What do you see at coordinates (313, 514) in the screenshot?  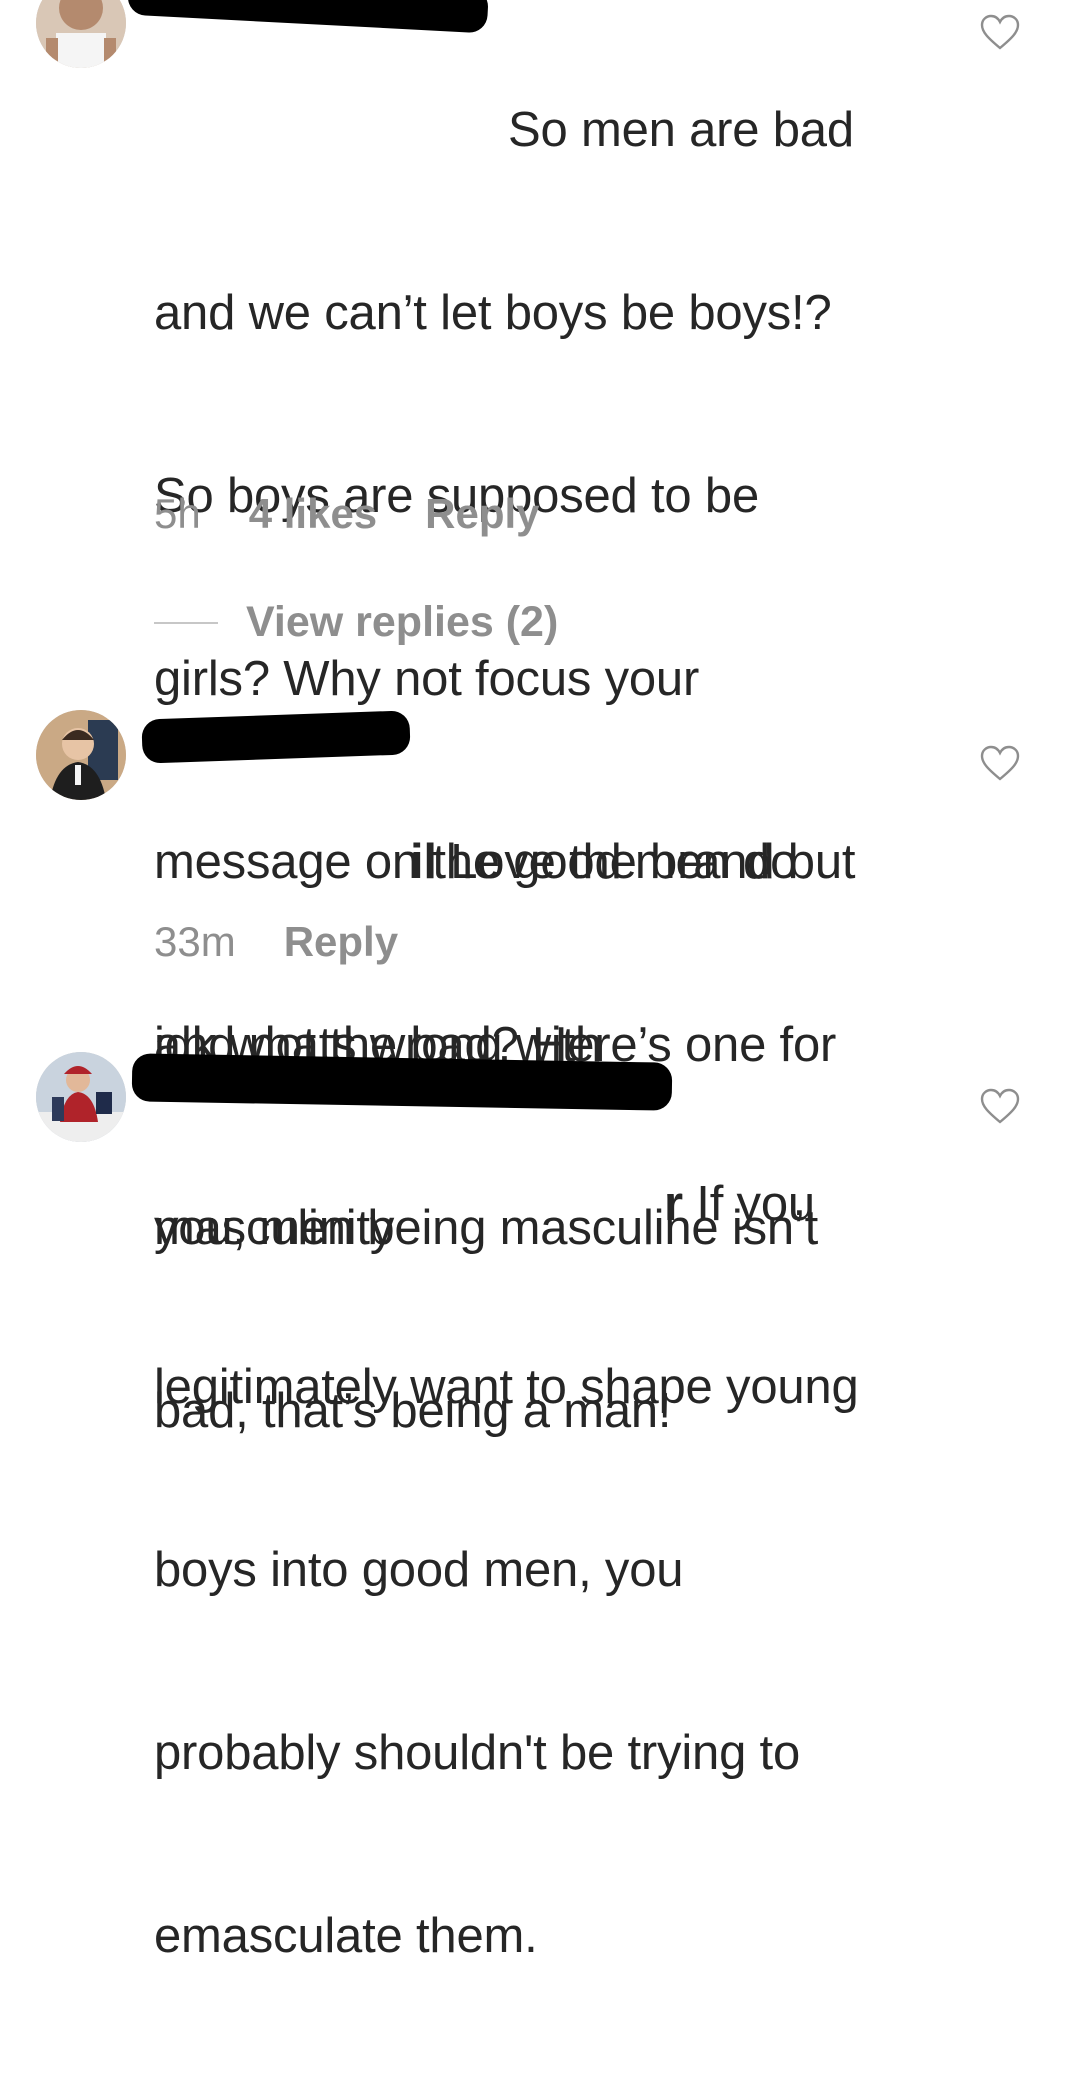 I see `likes-count: 4 likes` at bounding box center [313, 514].